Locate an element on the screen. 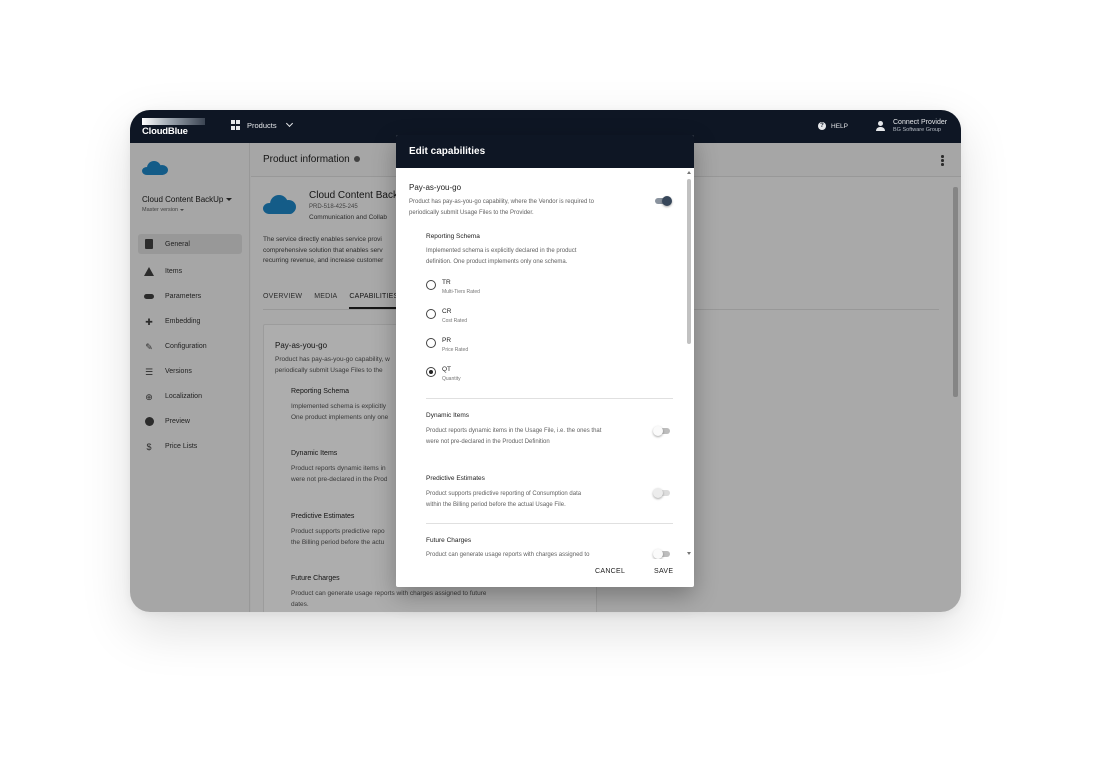 The width and height of the screenshot is (1101, 773). dialog-scrollbar is located at coordinates (689, 366).